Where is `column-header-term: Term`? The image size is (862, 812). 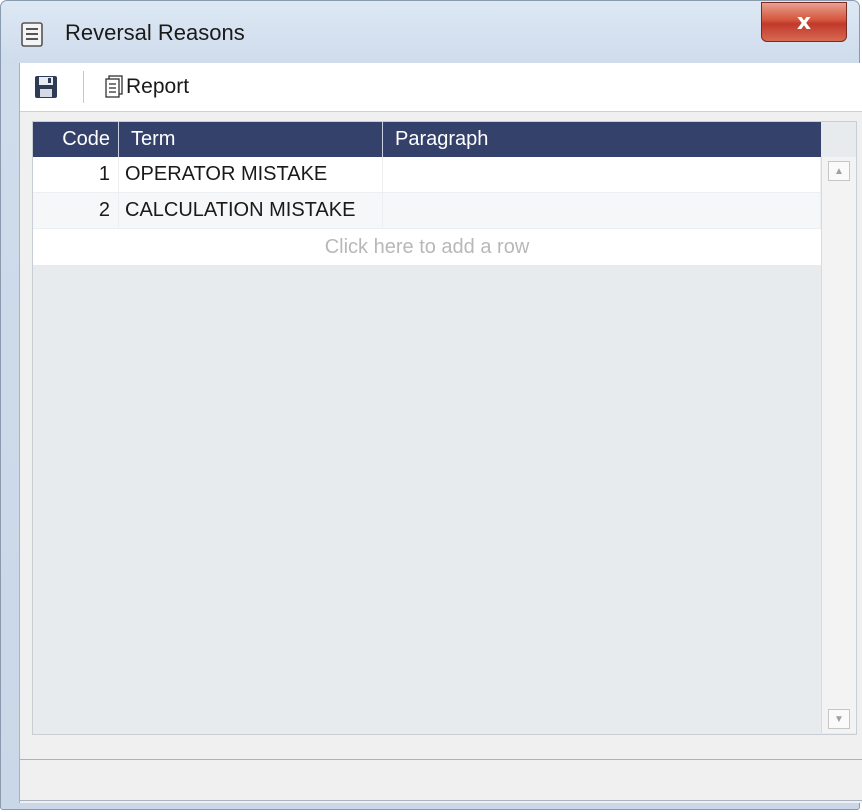 column-header-term: Term is located at coordinates (251, 139).